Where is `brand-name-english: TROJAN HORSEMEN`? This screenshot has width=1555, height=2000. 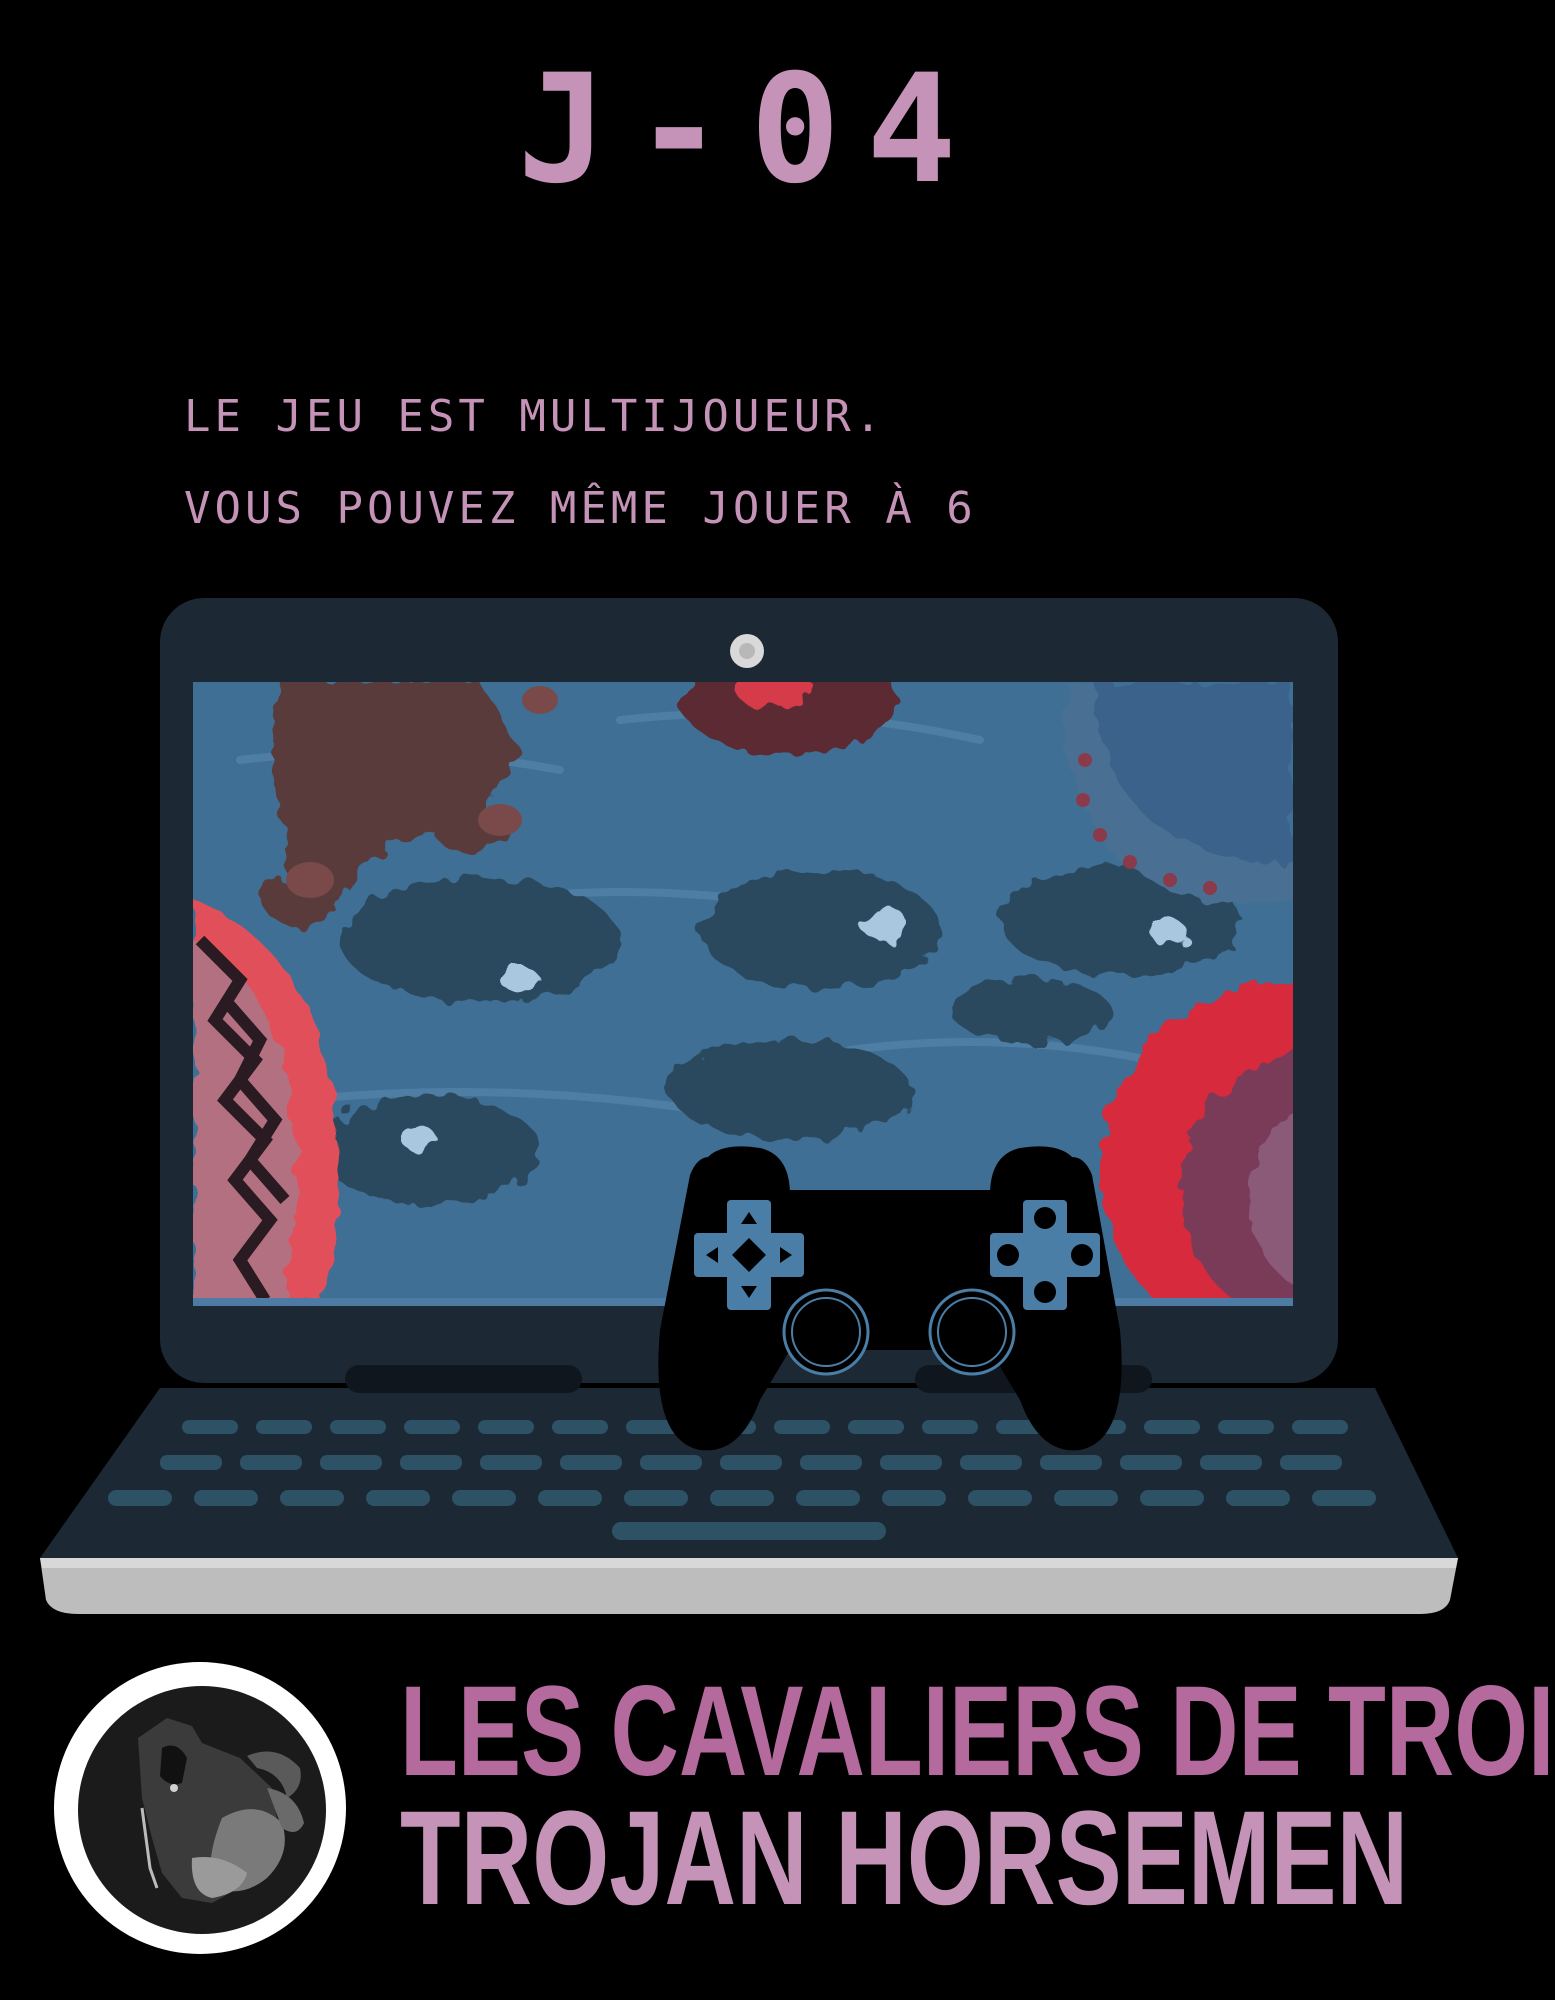
brand-name-english: TROJAN HORSEMEN is located at coordinates (904, 1858).